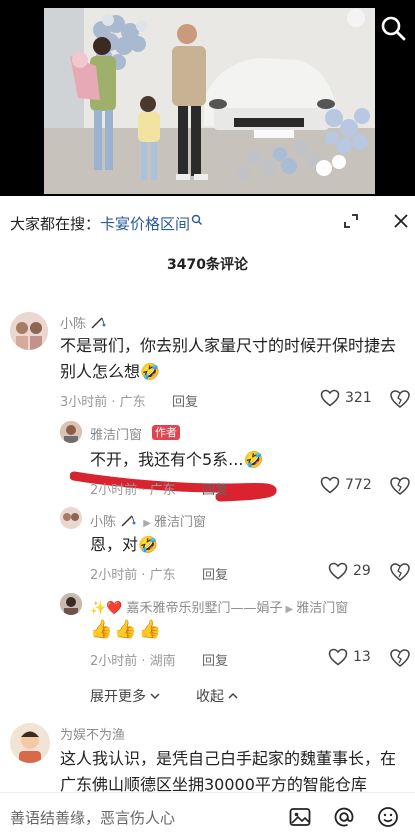 This screenshot has height=838, width=415. Describe the element at coordinates (351, 221) in the screenshot. I see `expand-icon` at that location.